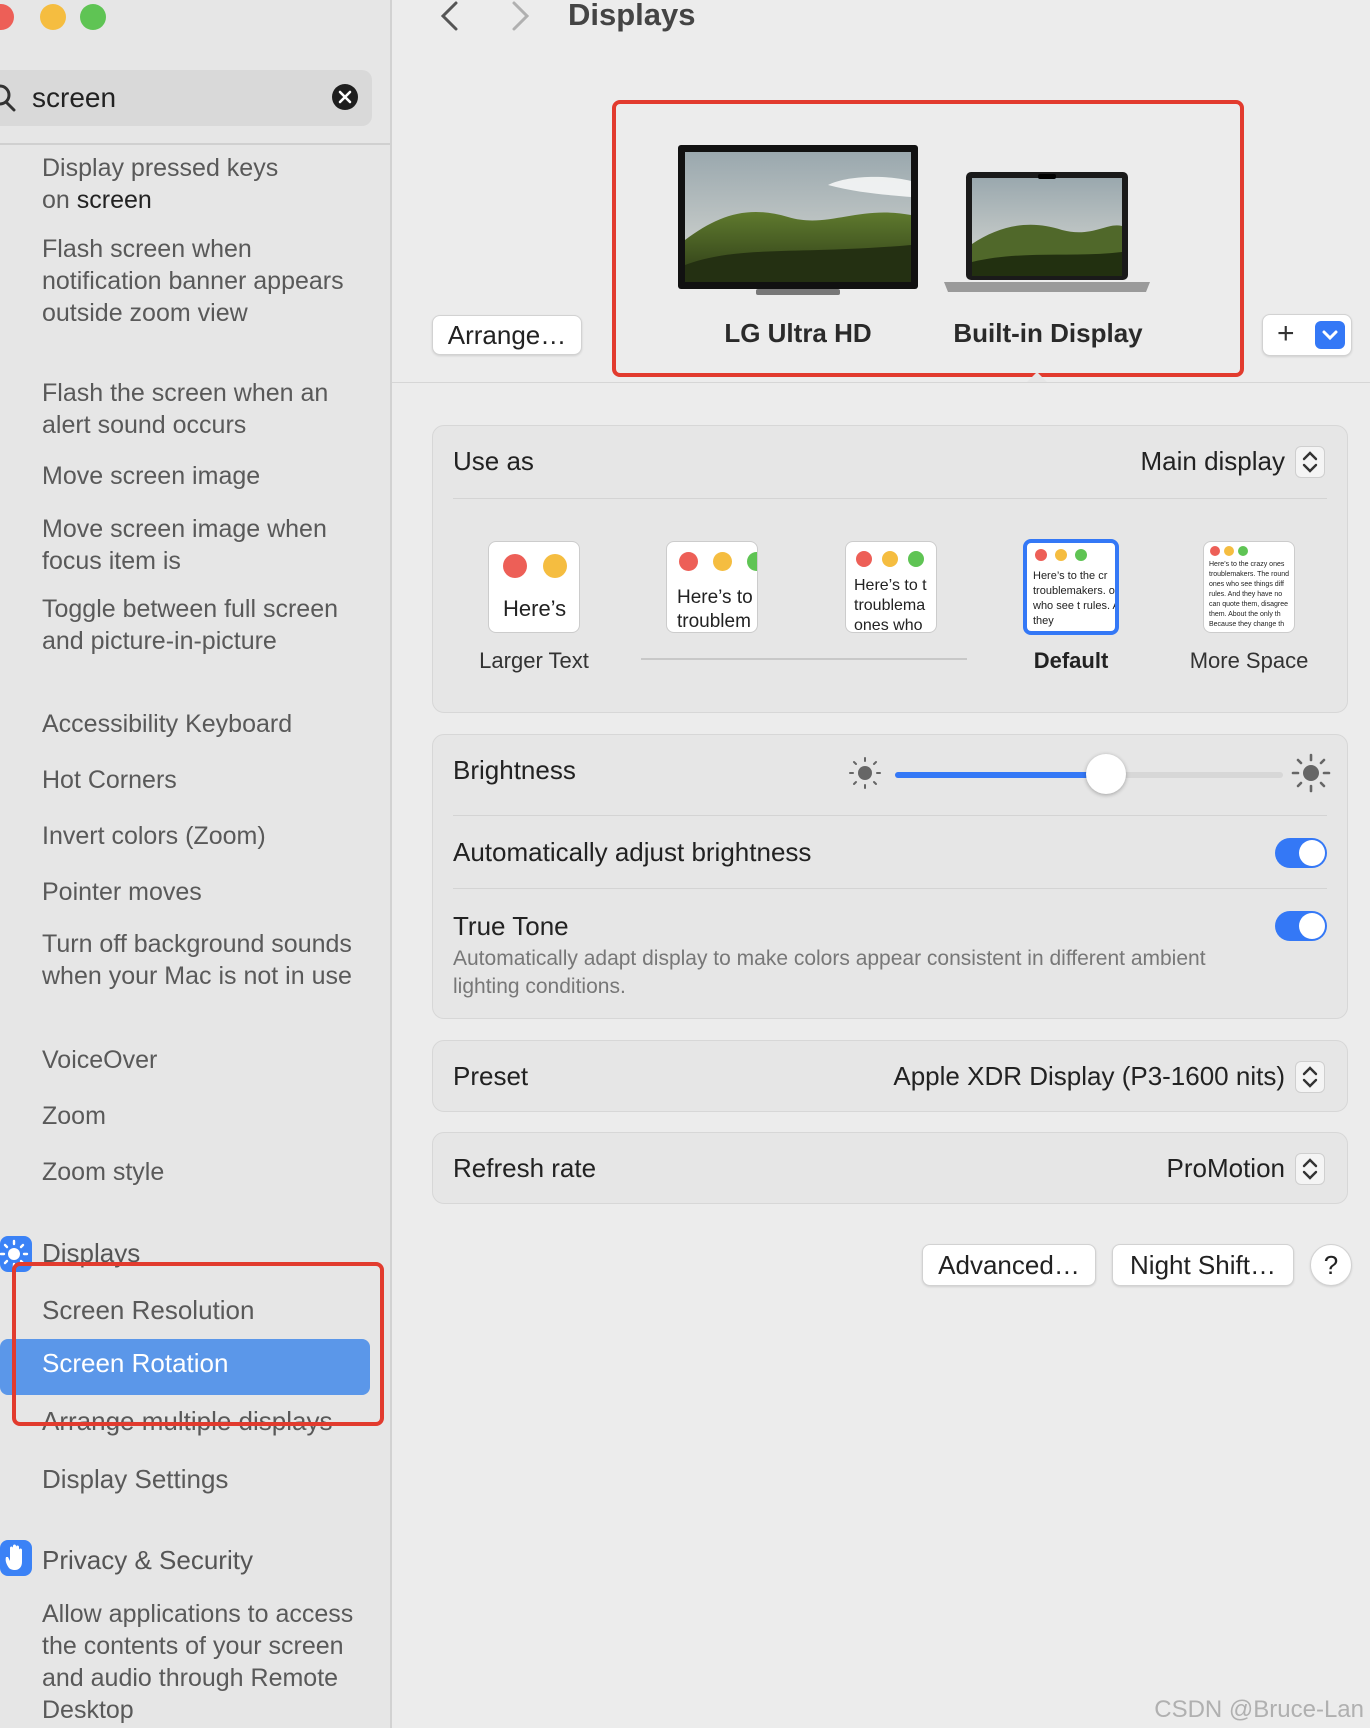 The width and height of the screenshot is (1370, 1728). Describe the element at coordinates (207, 476) in the screenshot. I see `sidebar-item-move-screen-image: Move screen image` at that location.